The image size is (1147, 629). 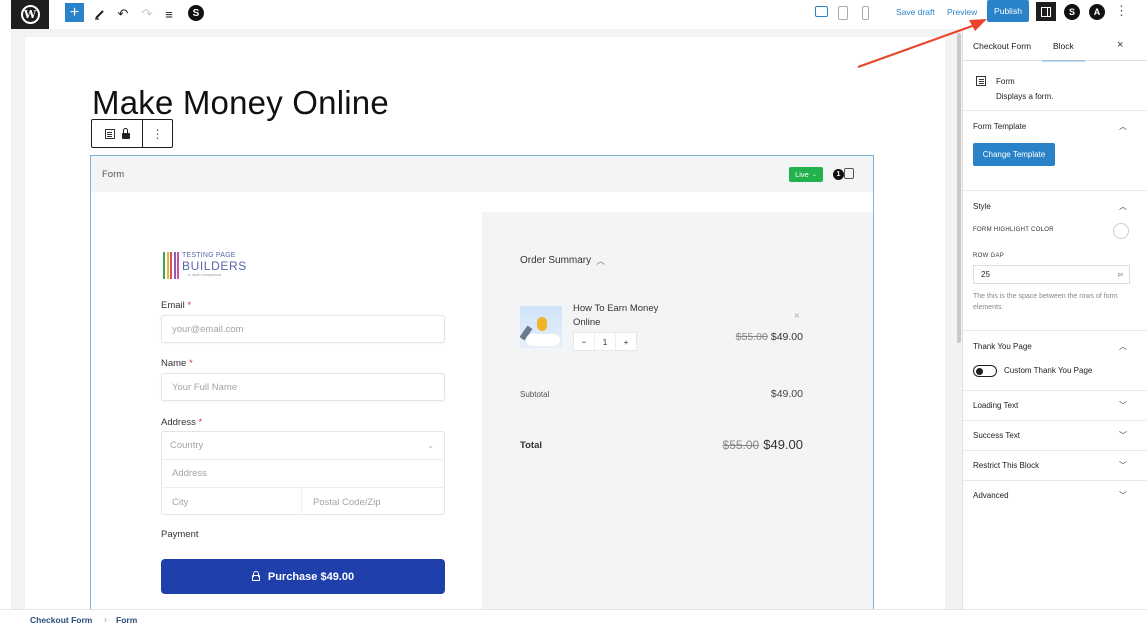 I want to click on purchase-button-label: Purchase $49.00, so click(x=311, y=576).